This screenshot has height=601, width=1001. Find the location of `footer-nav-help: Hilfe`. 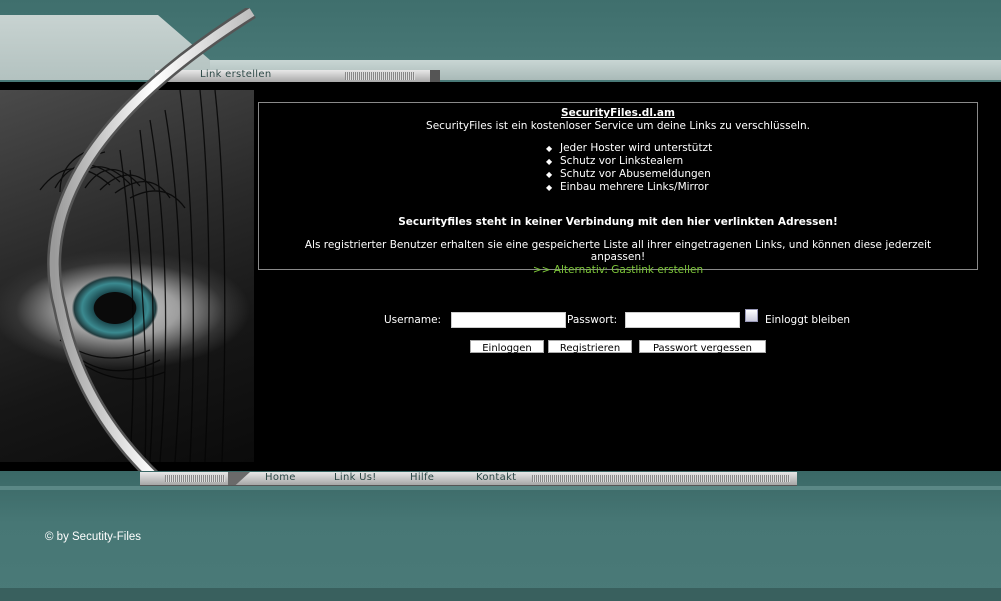

footer-nav-help: Hilfe is located at coordinates (422, 477).